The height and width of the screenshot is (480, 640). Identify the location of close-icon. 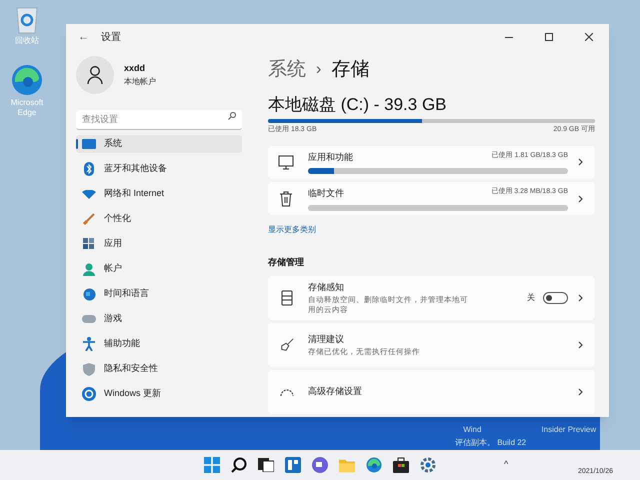
(589, 37).